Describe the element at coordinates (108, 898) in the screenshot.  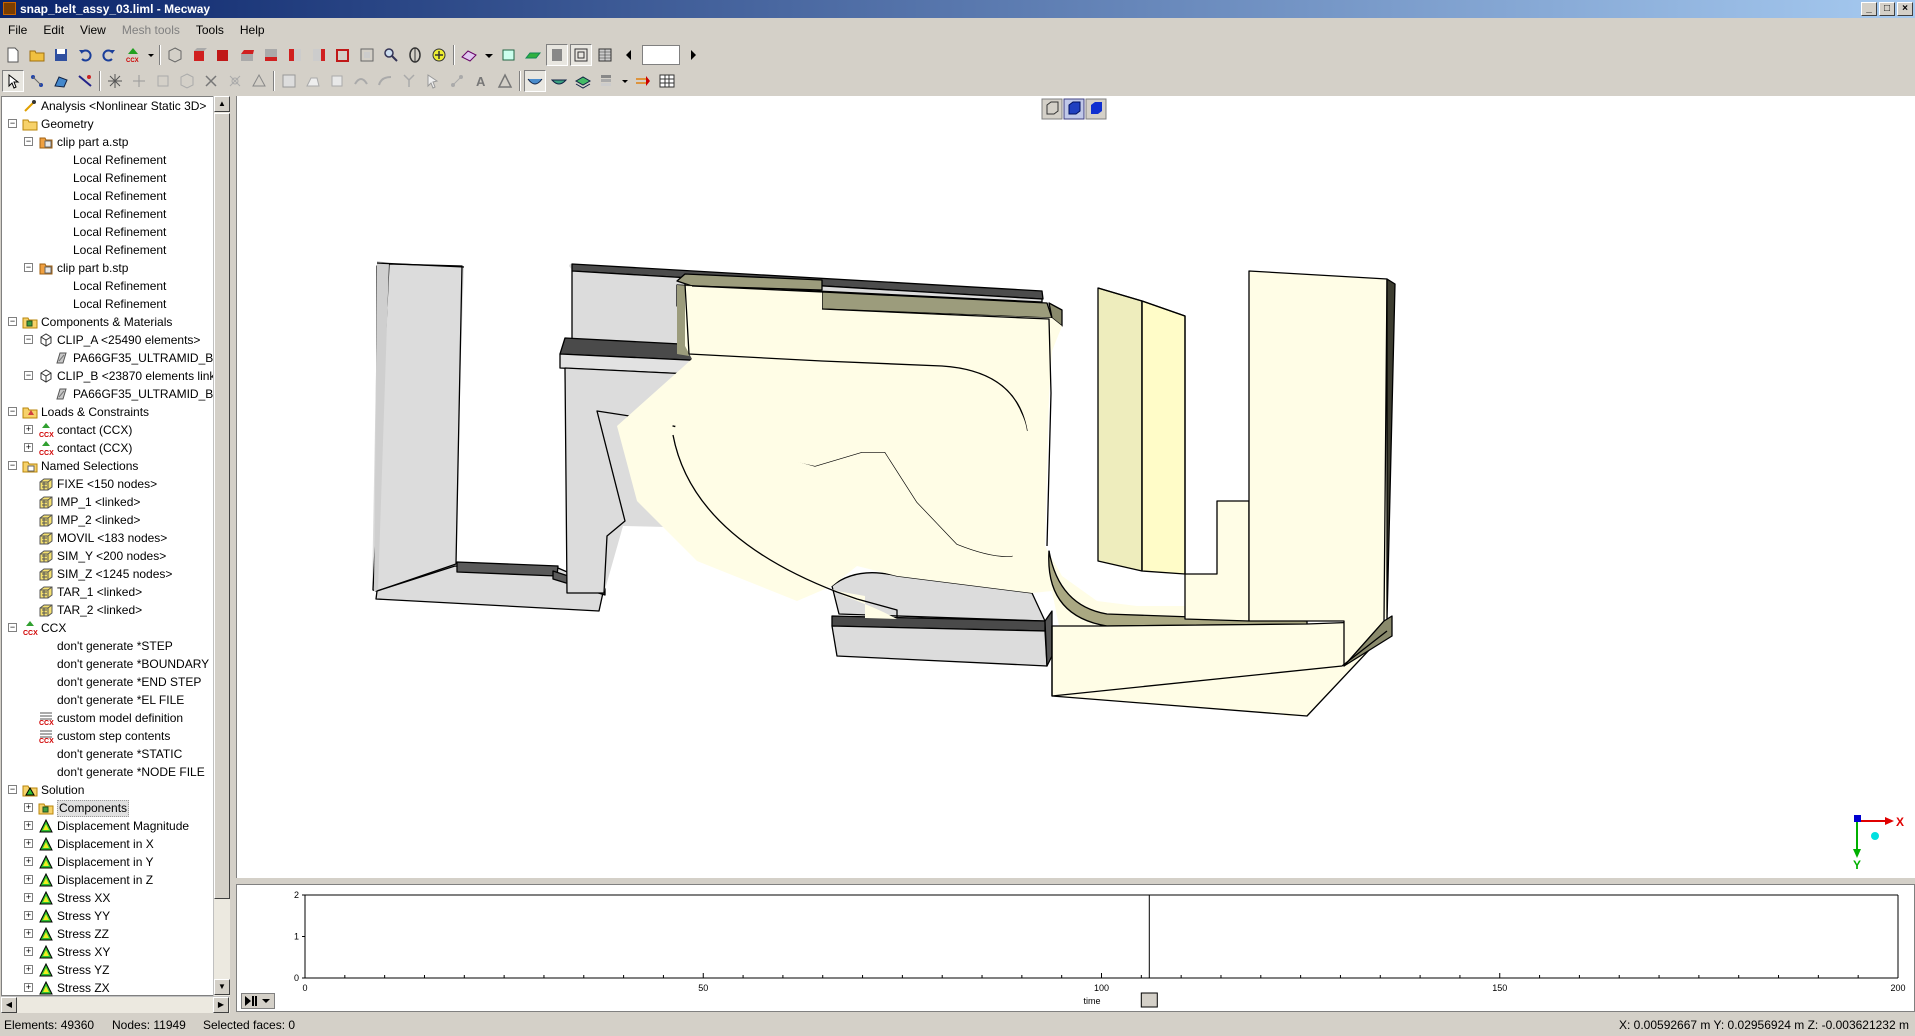
I see `tree-item: + Stress XX` at that location.